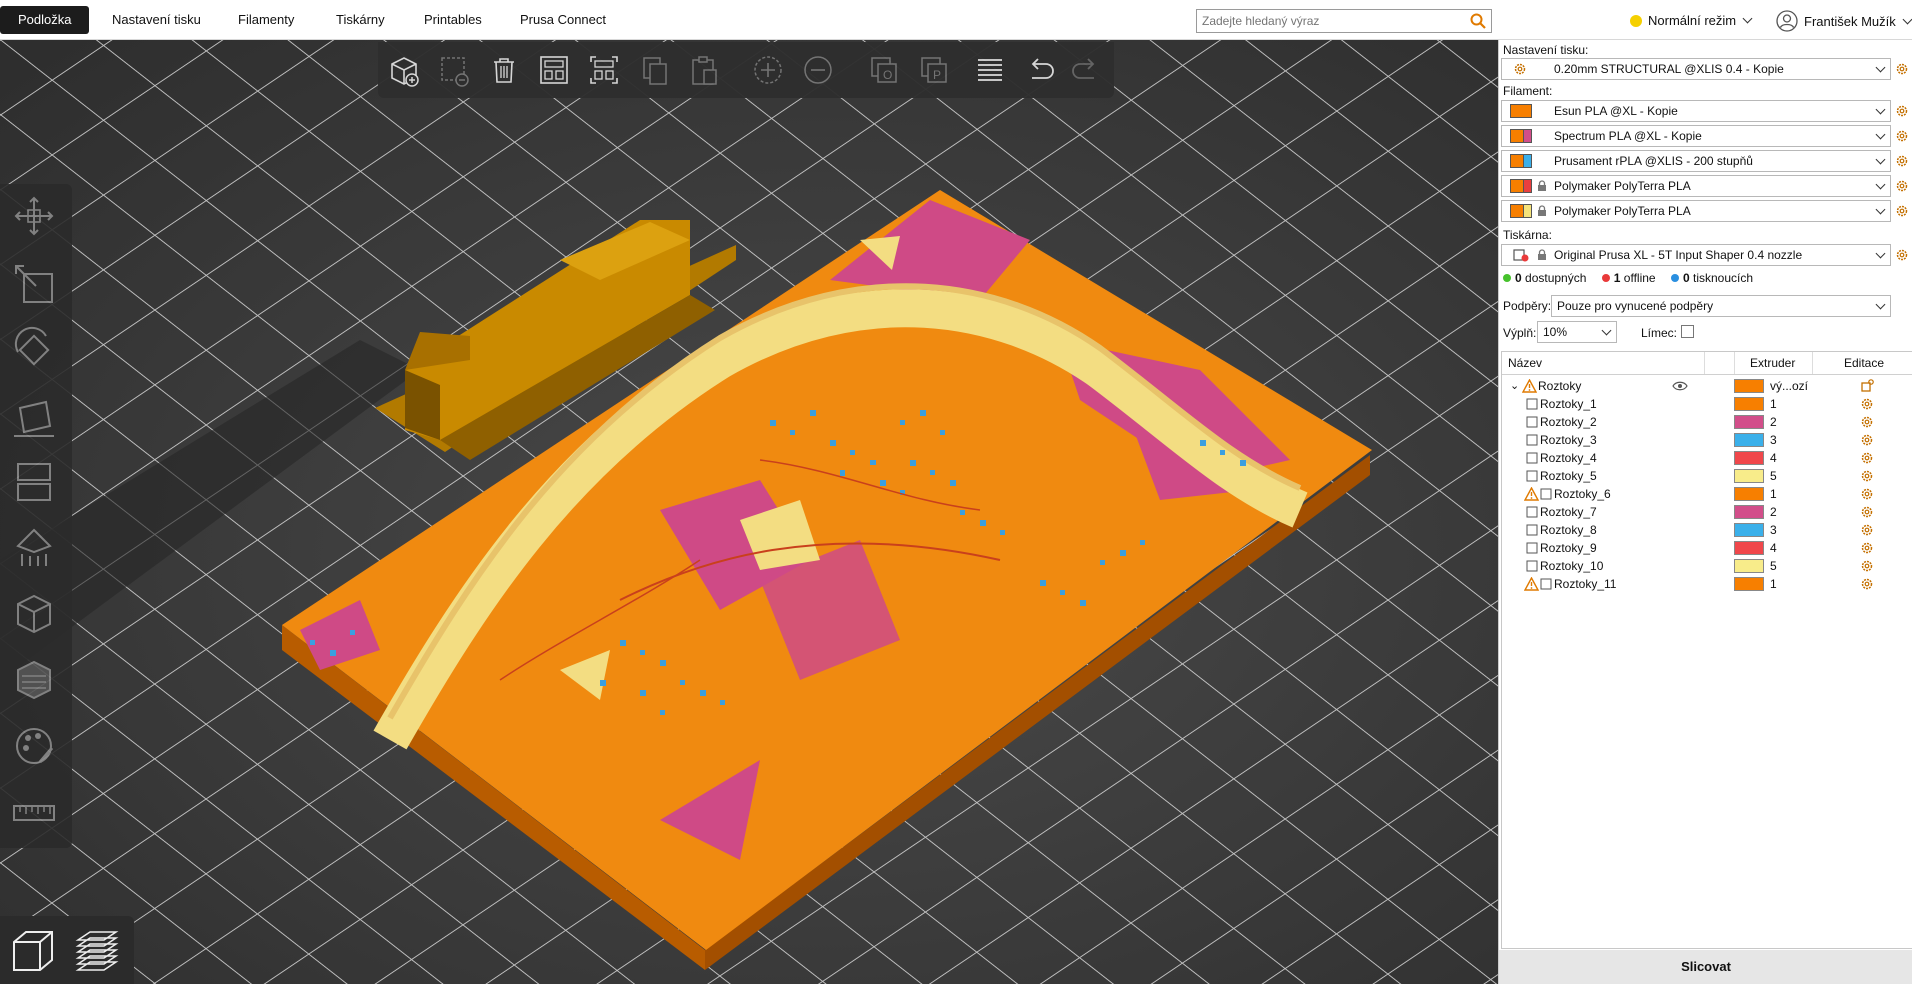  I want to click on move-icon, so click(34, 216).